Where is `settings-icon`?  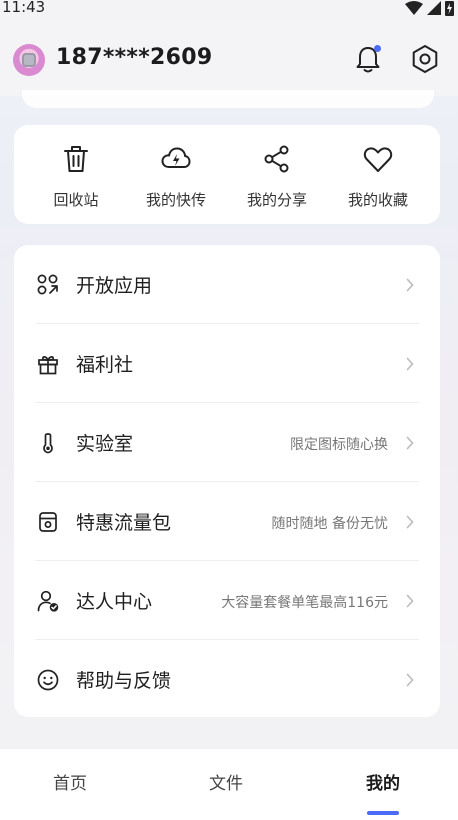 settings-icon is located at coordinates (425, 59).